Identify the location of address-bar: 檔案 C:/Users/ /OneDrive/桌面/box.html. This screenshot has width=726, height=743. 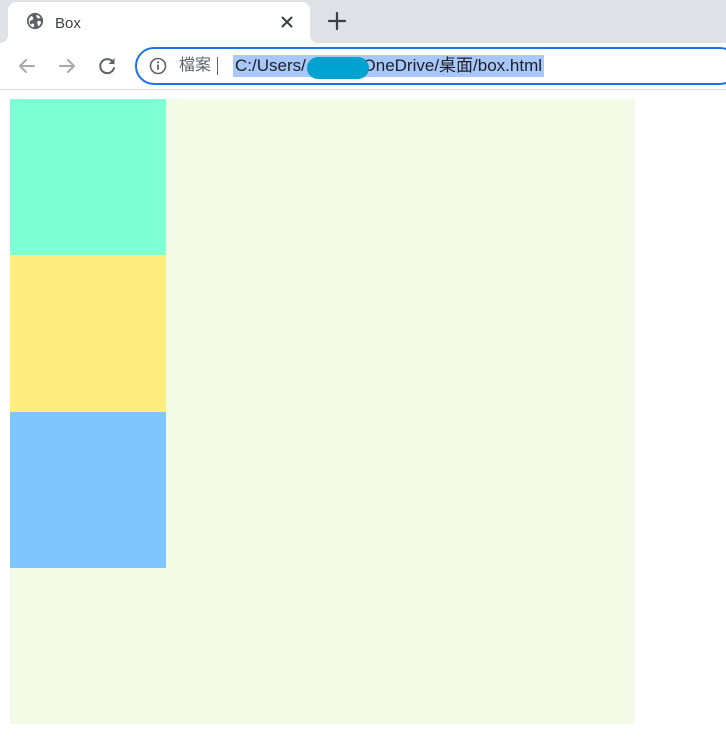
(430, 66).